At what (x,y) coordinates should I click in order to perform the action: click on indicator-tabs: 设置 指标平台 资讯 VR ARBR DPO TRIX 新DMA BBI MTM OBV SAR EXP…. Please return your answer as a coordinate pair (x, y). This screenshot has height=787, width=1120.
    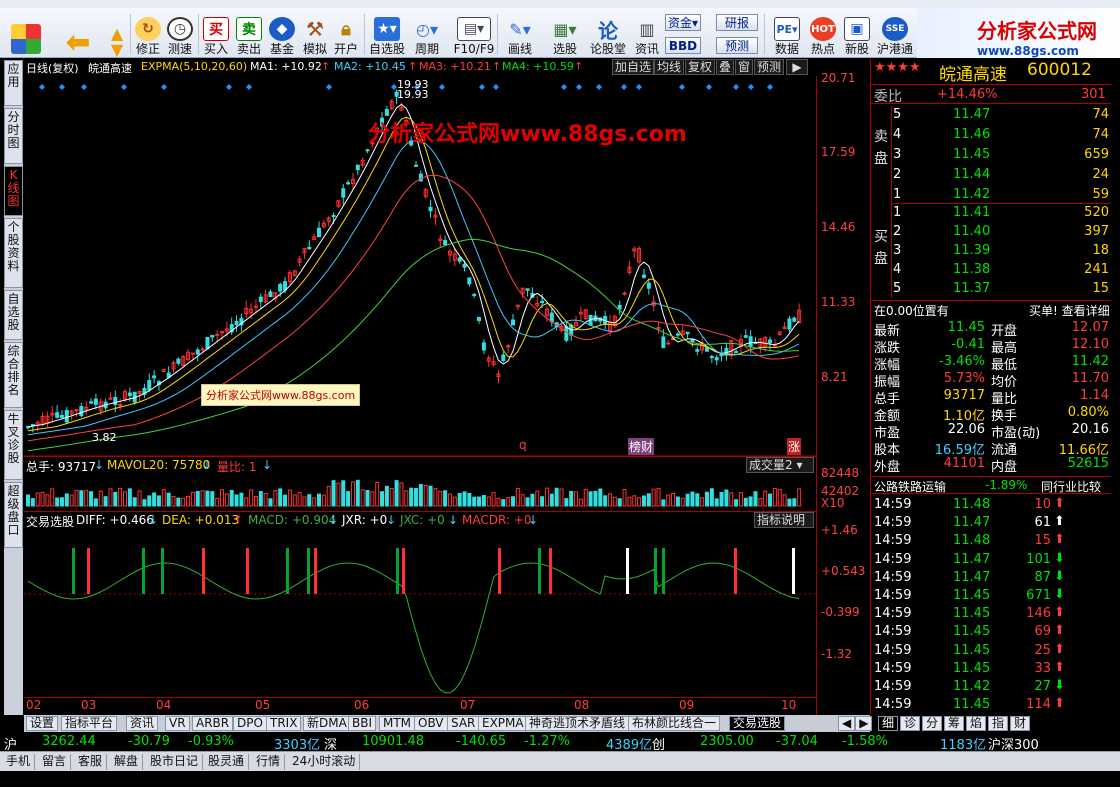
    Looking at the image, I should click on (447, 723).